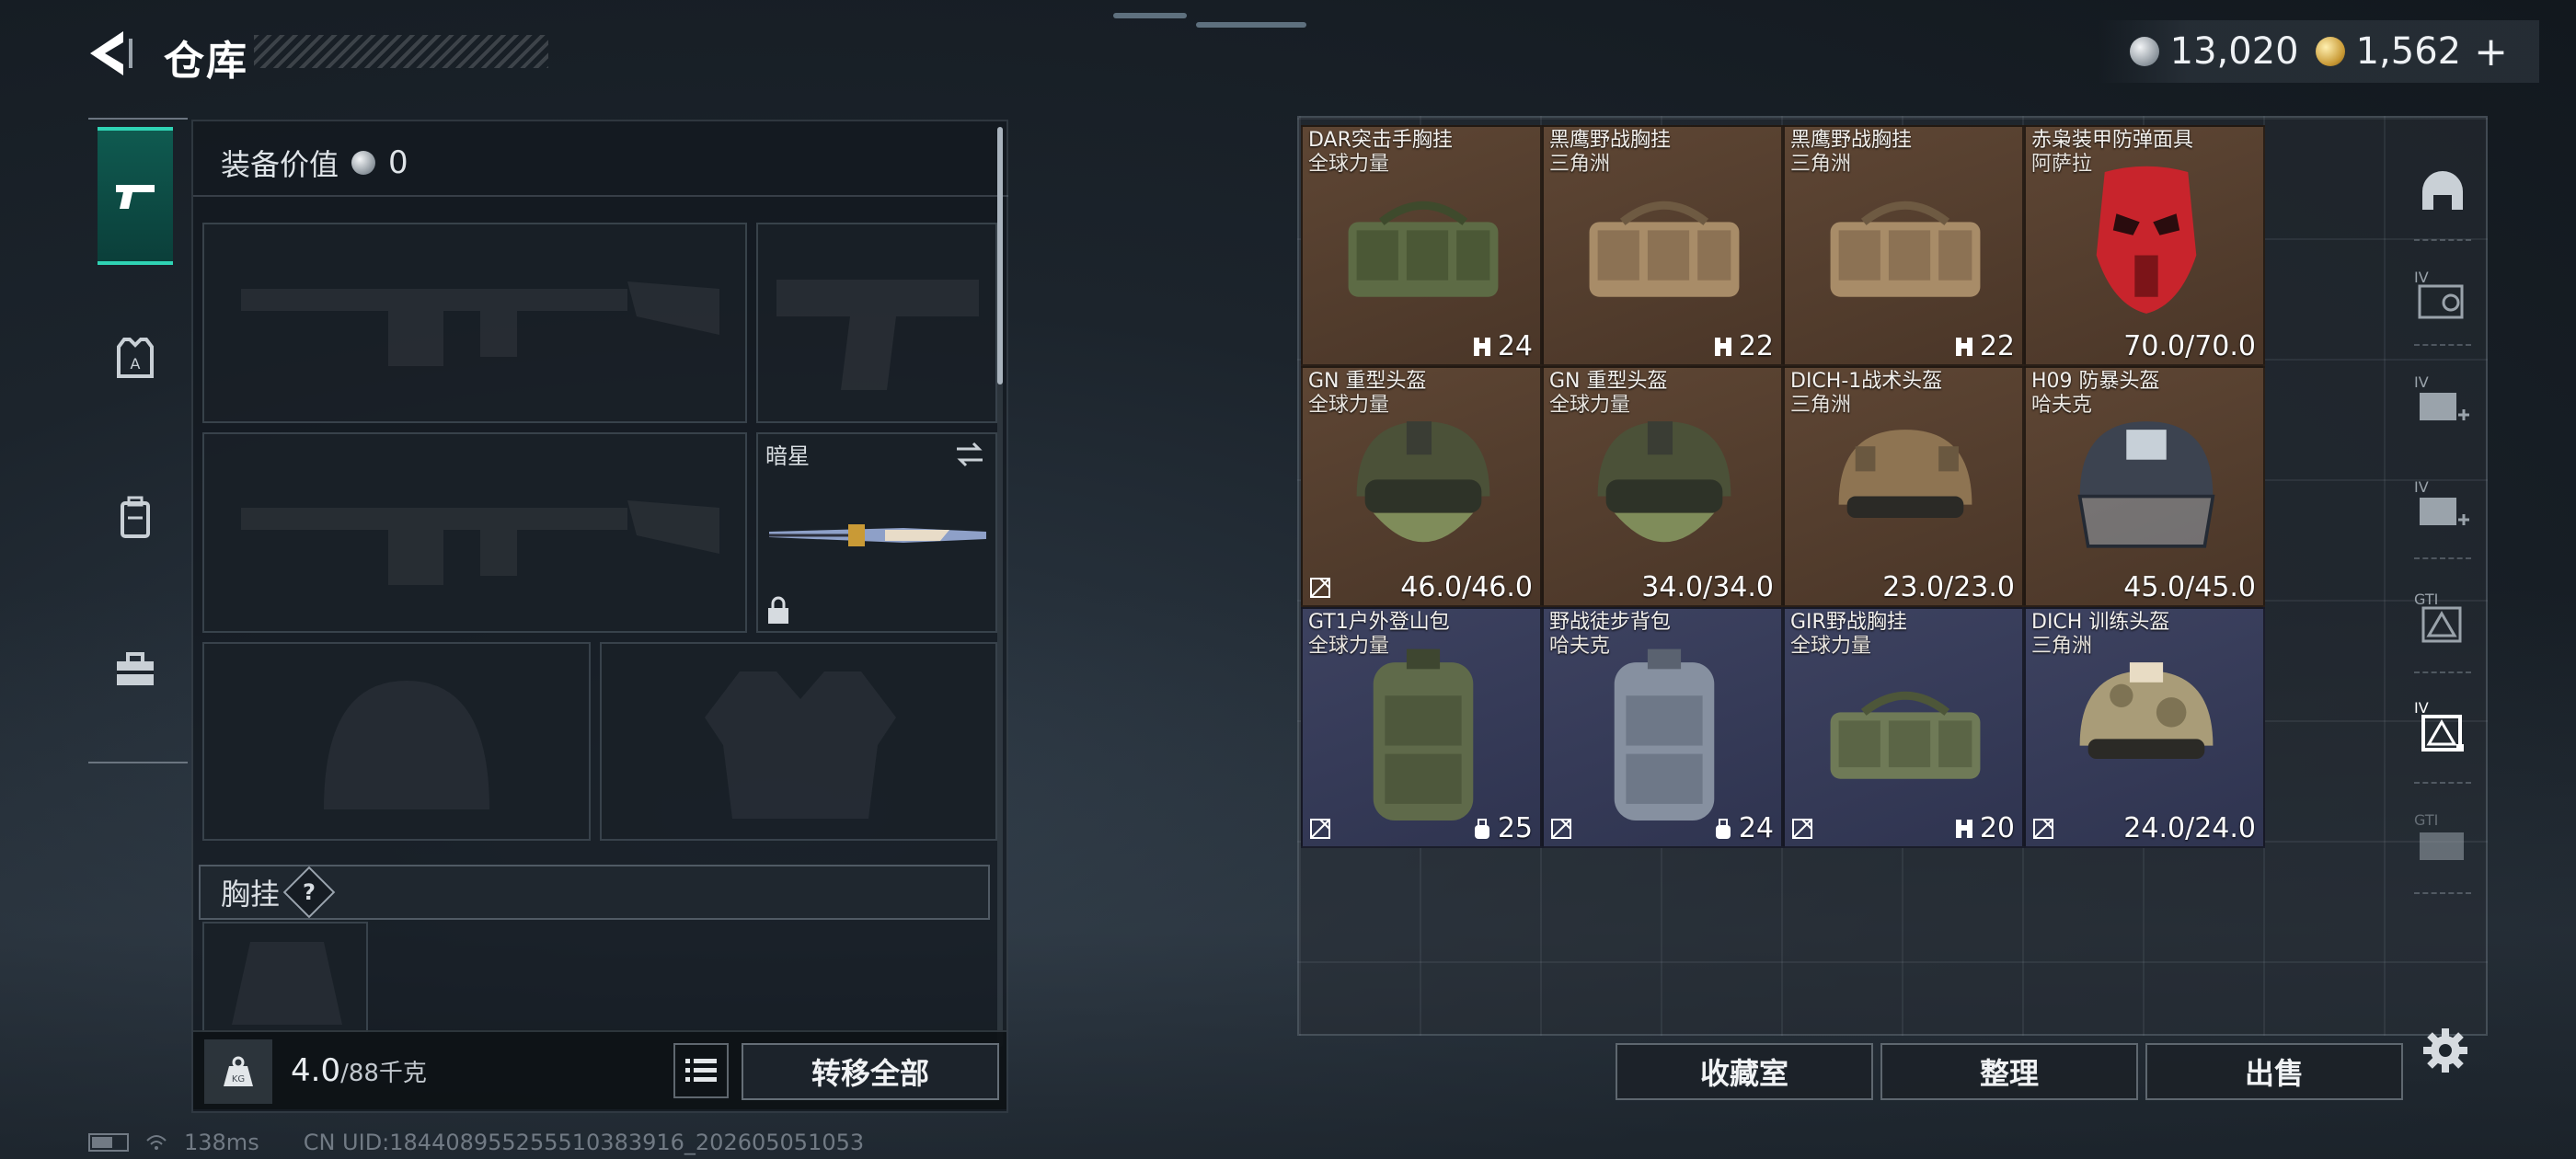  Describe the element at coordinates (2442, 841) in the screenshot. I see `filter-bag-gti: GTI` at that location.